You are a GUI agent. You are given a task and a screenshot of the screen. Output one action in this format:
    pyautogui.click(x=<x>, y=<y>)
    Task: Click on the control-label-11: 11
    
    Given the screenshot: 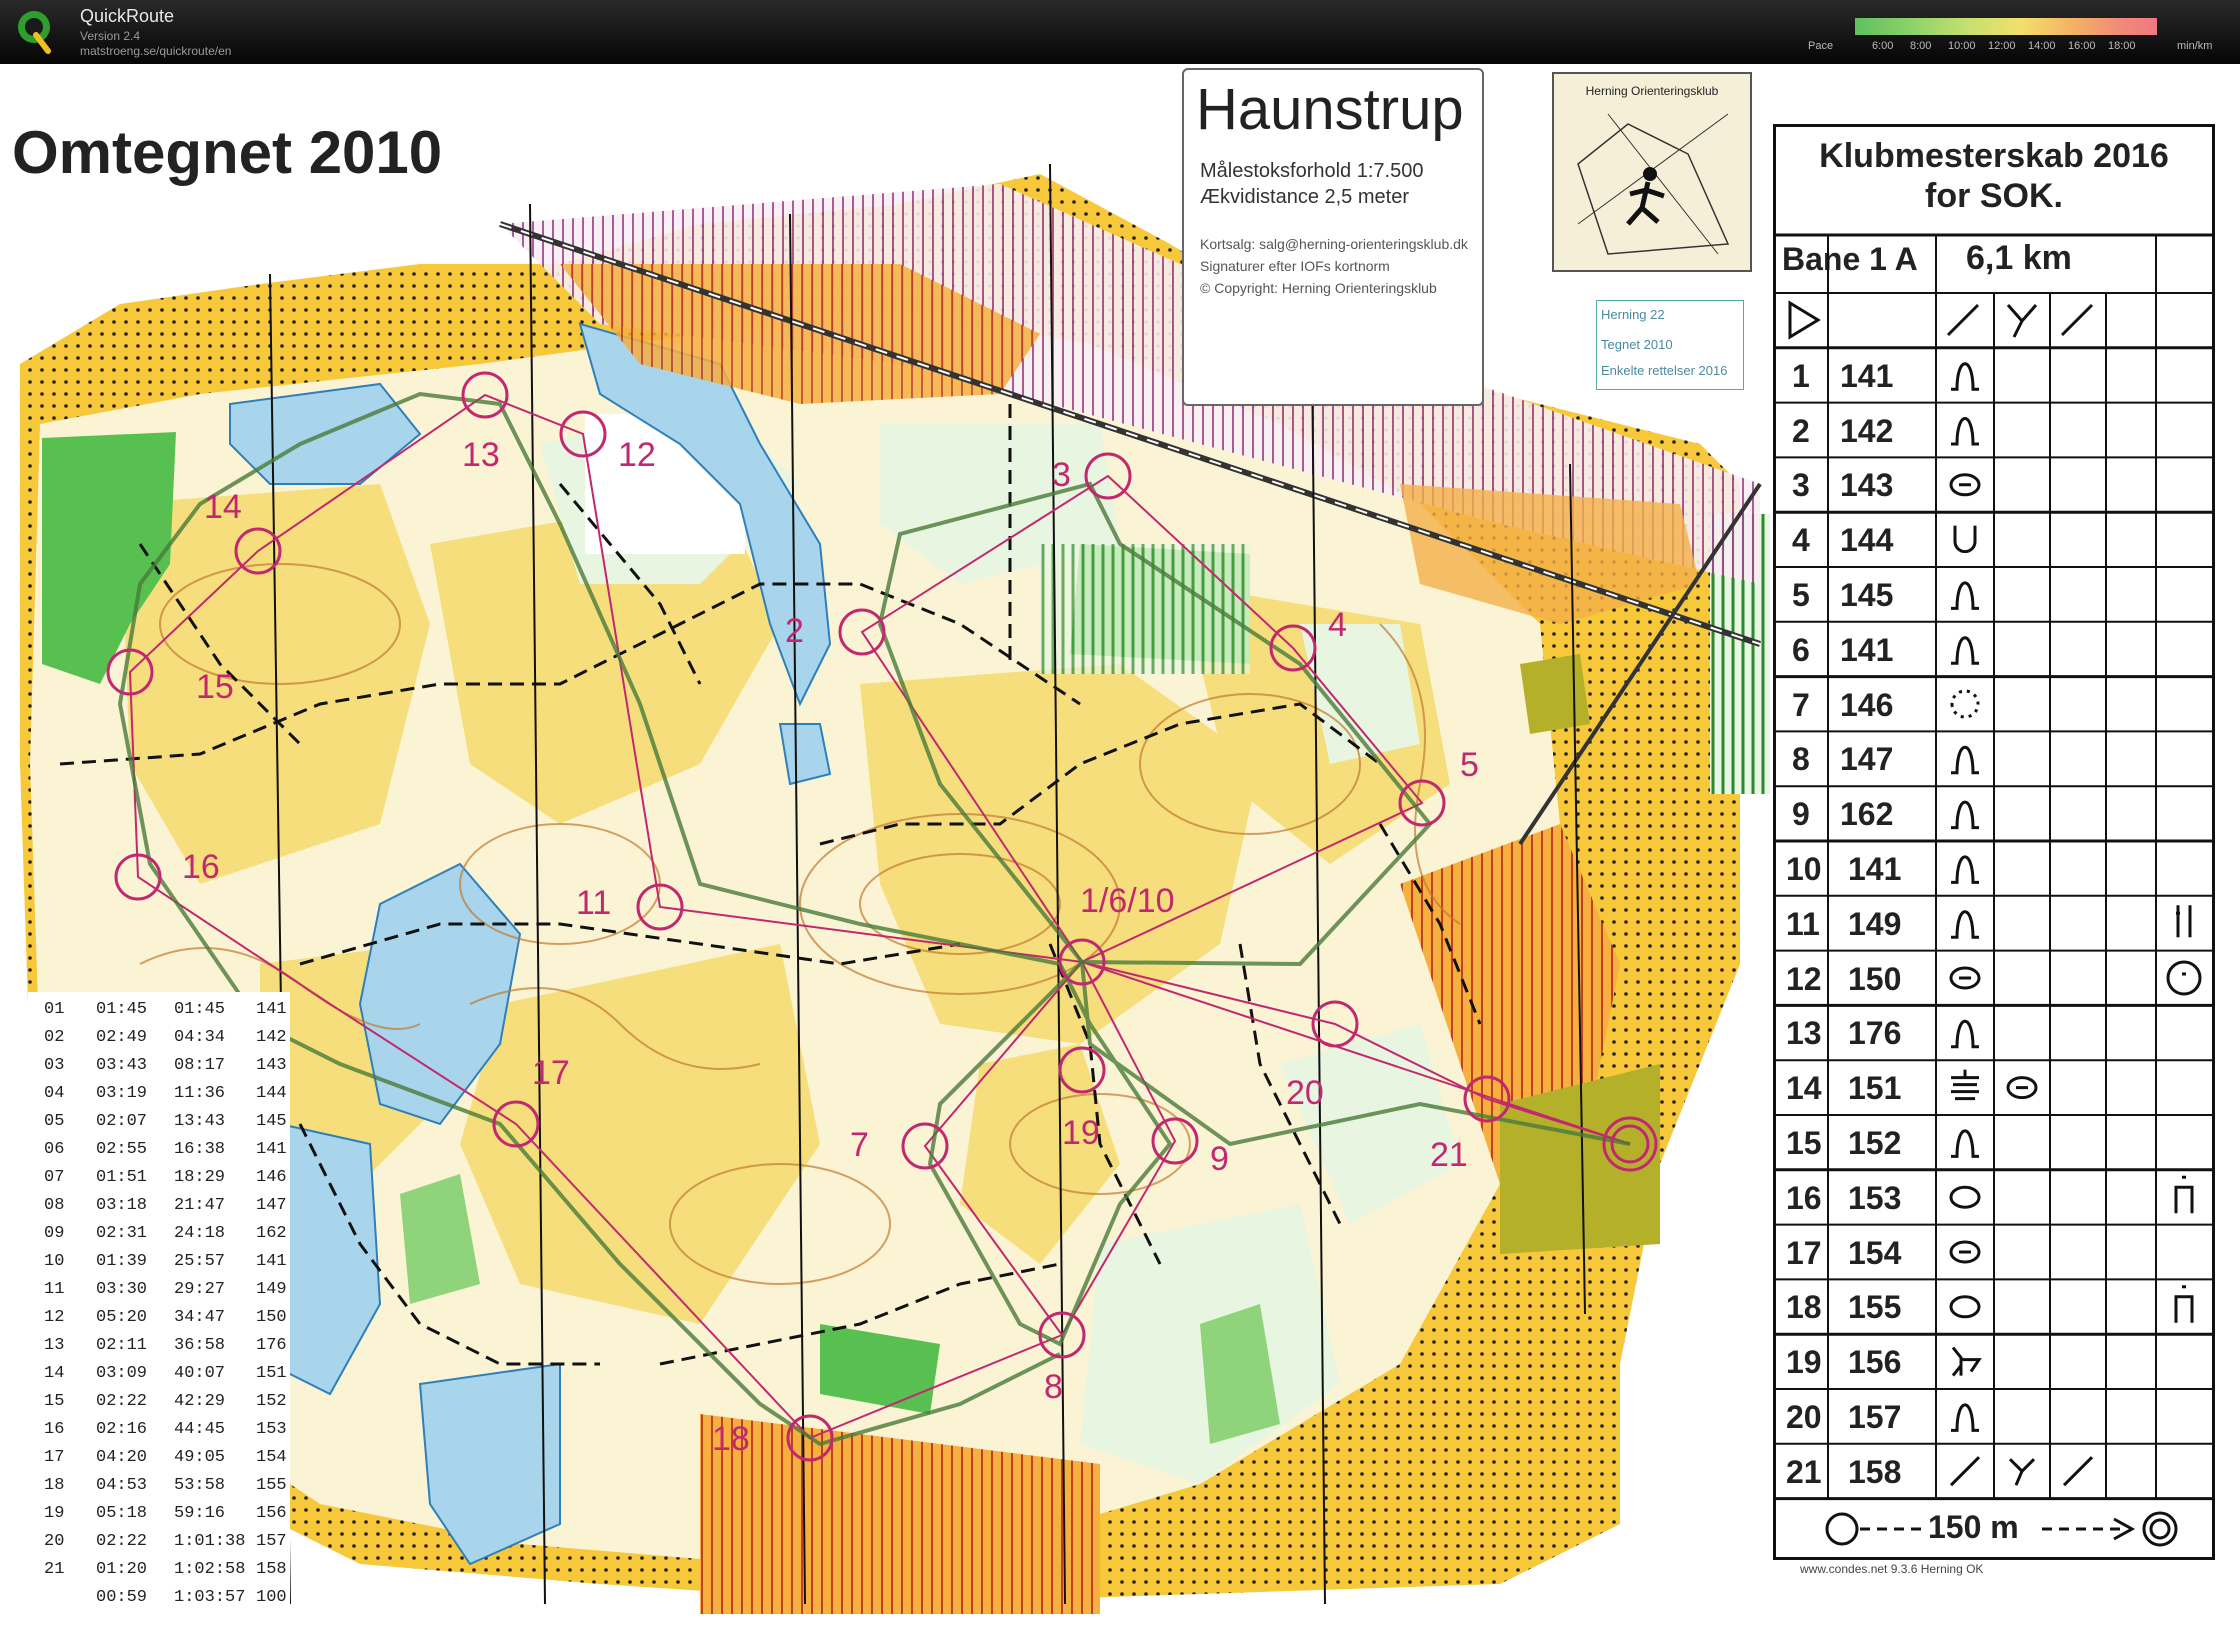 What is the action you would take?
    pyautogui.click(x=593, y=903)
    